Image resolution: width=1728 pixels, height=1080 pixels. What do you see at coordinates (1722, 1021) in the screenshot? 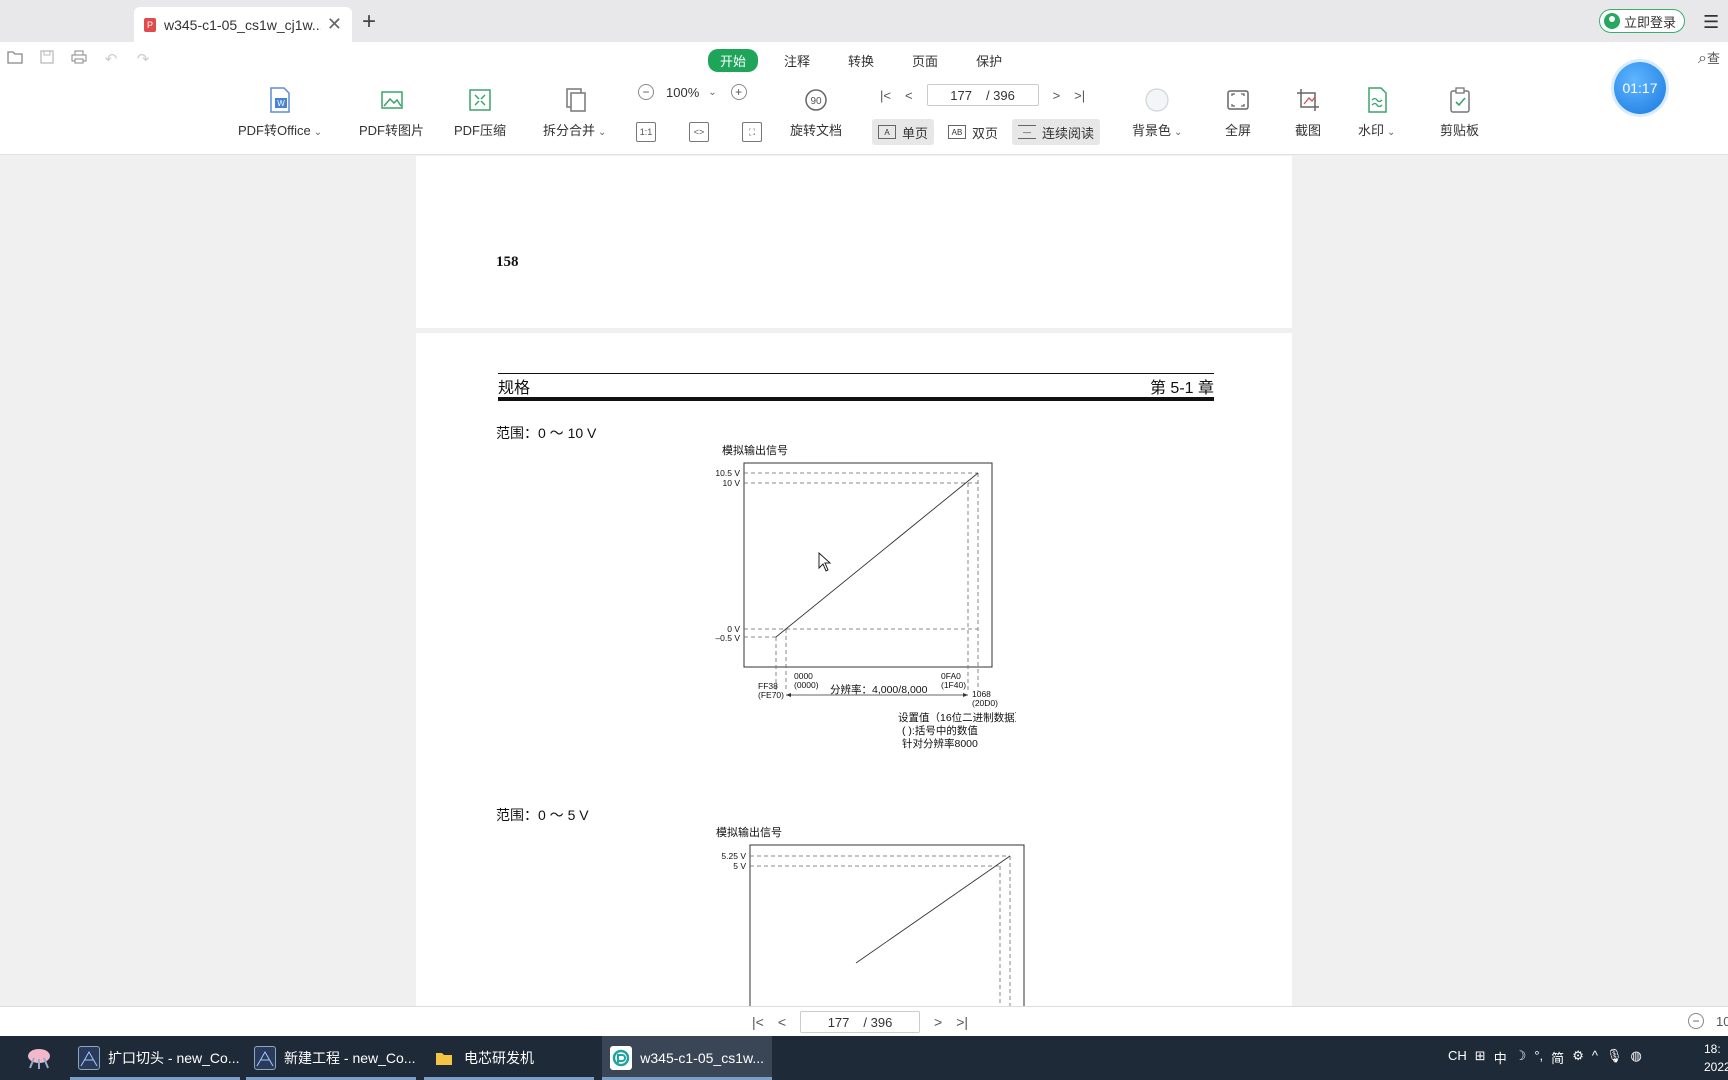
I see `zoom-level: 10` at bounding box center [1722, 1021].